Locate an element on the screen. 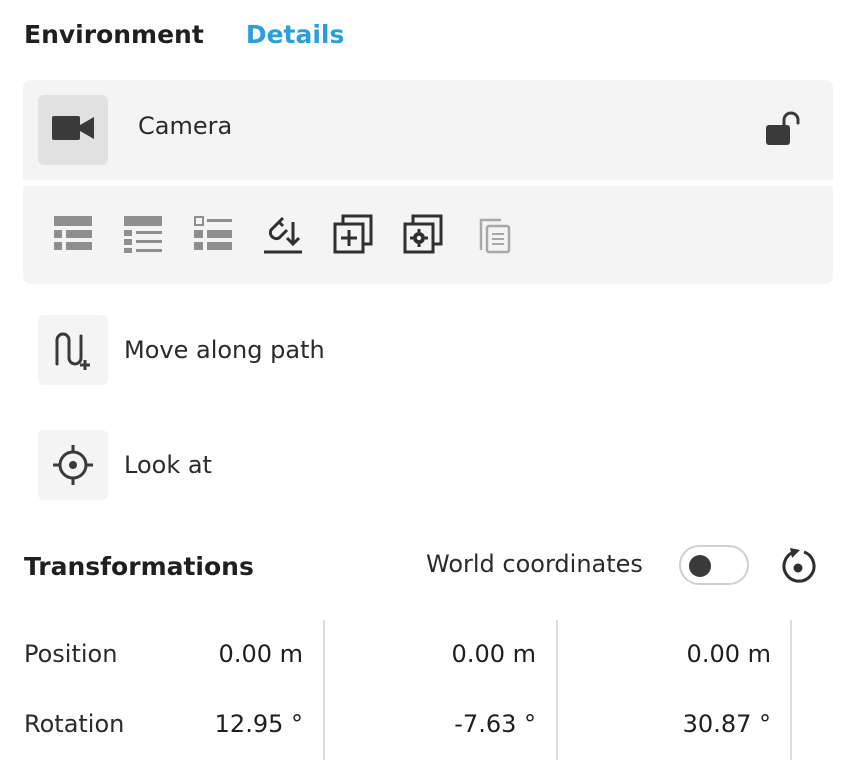 The height and width of the screenshot is (768, 857). duplicate-add-icon is located at coordinates (353, 234).